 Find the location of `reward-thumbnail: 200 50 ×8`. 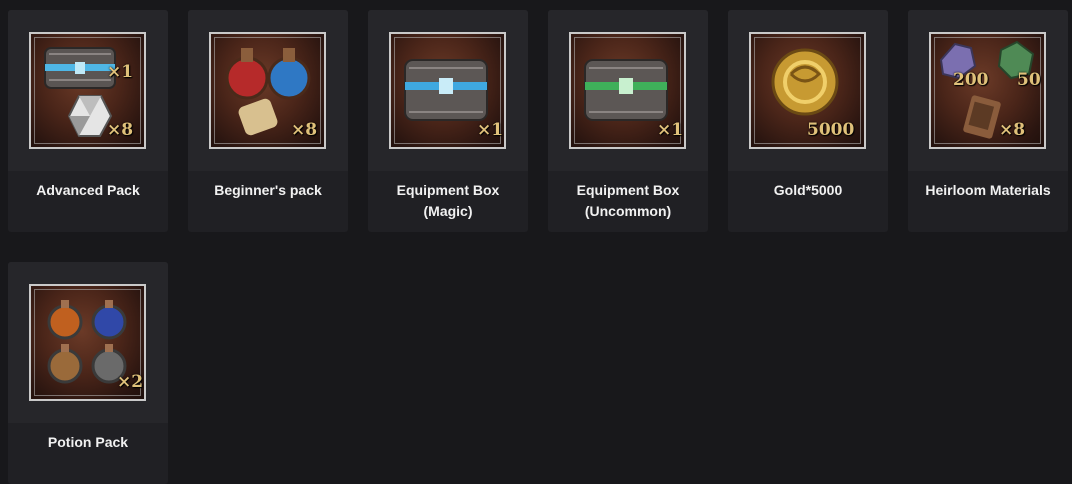

reward-thumbnail: 200 50 ×8 is located at coordinates (987, 90).